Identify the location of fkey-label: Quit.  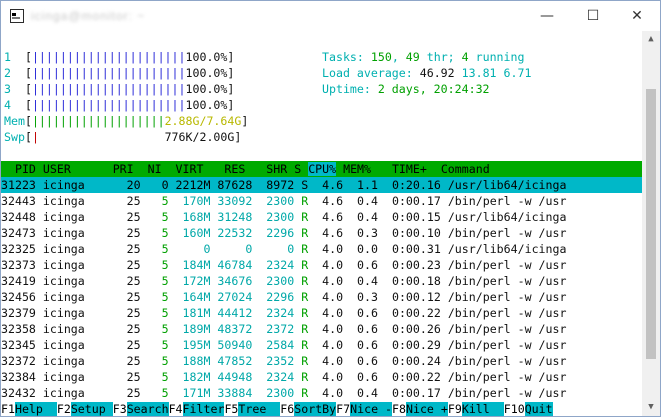
(538, 409).